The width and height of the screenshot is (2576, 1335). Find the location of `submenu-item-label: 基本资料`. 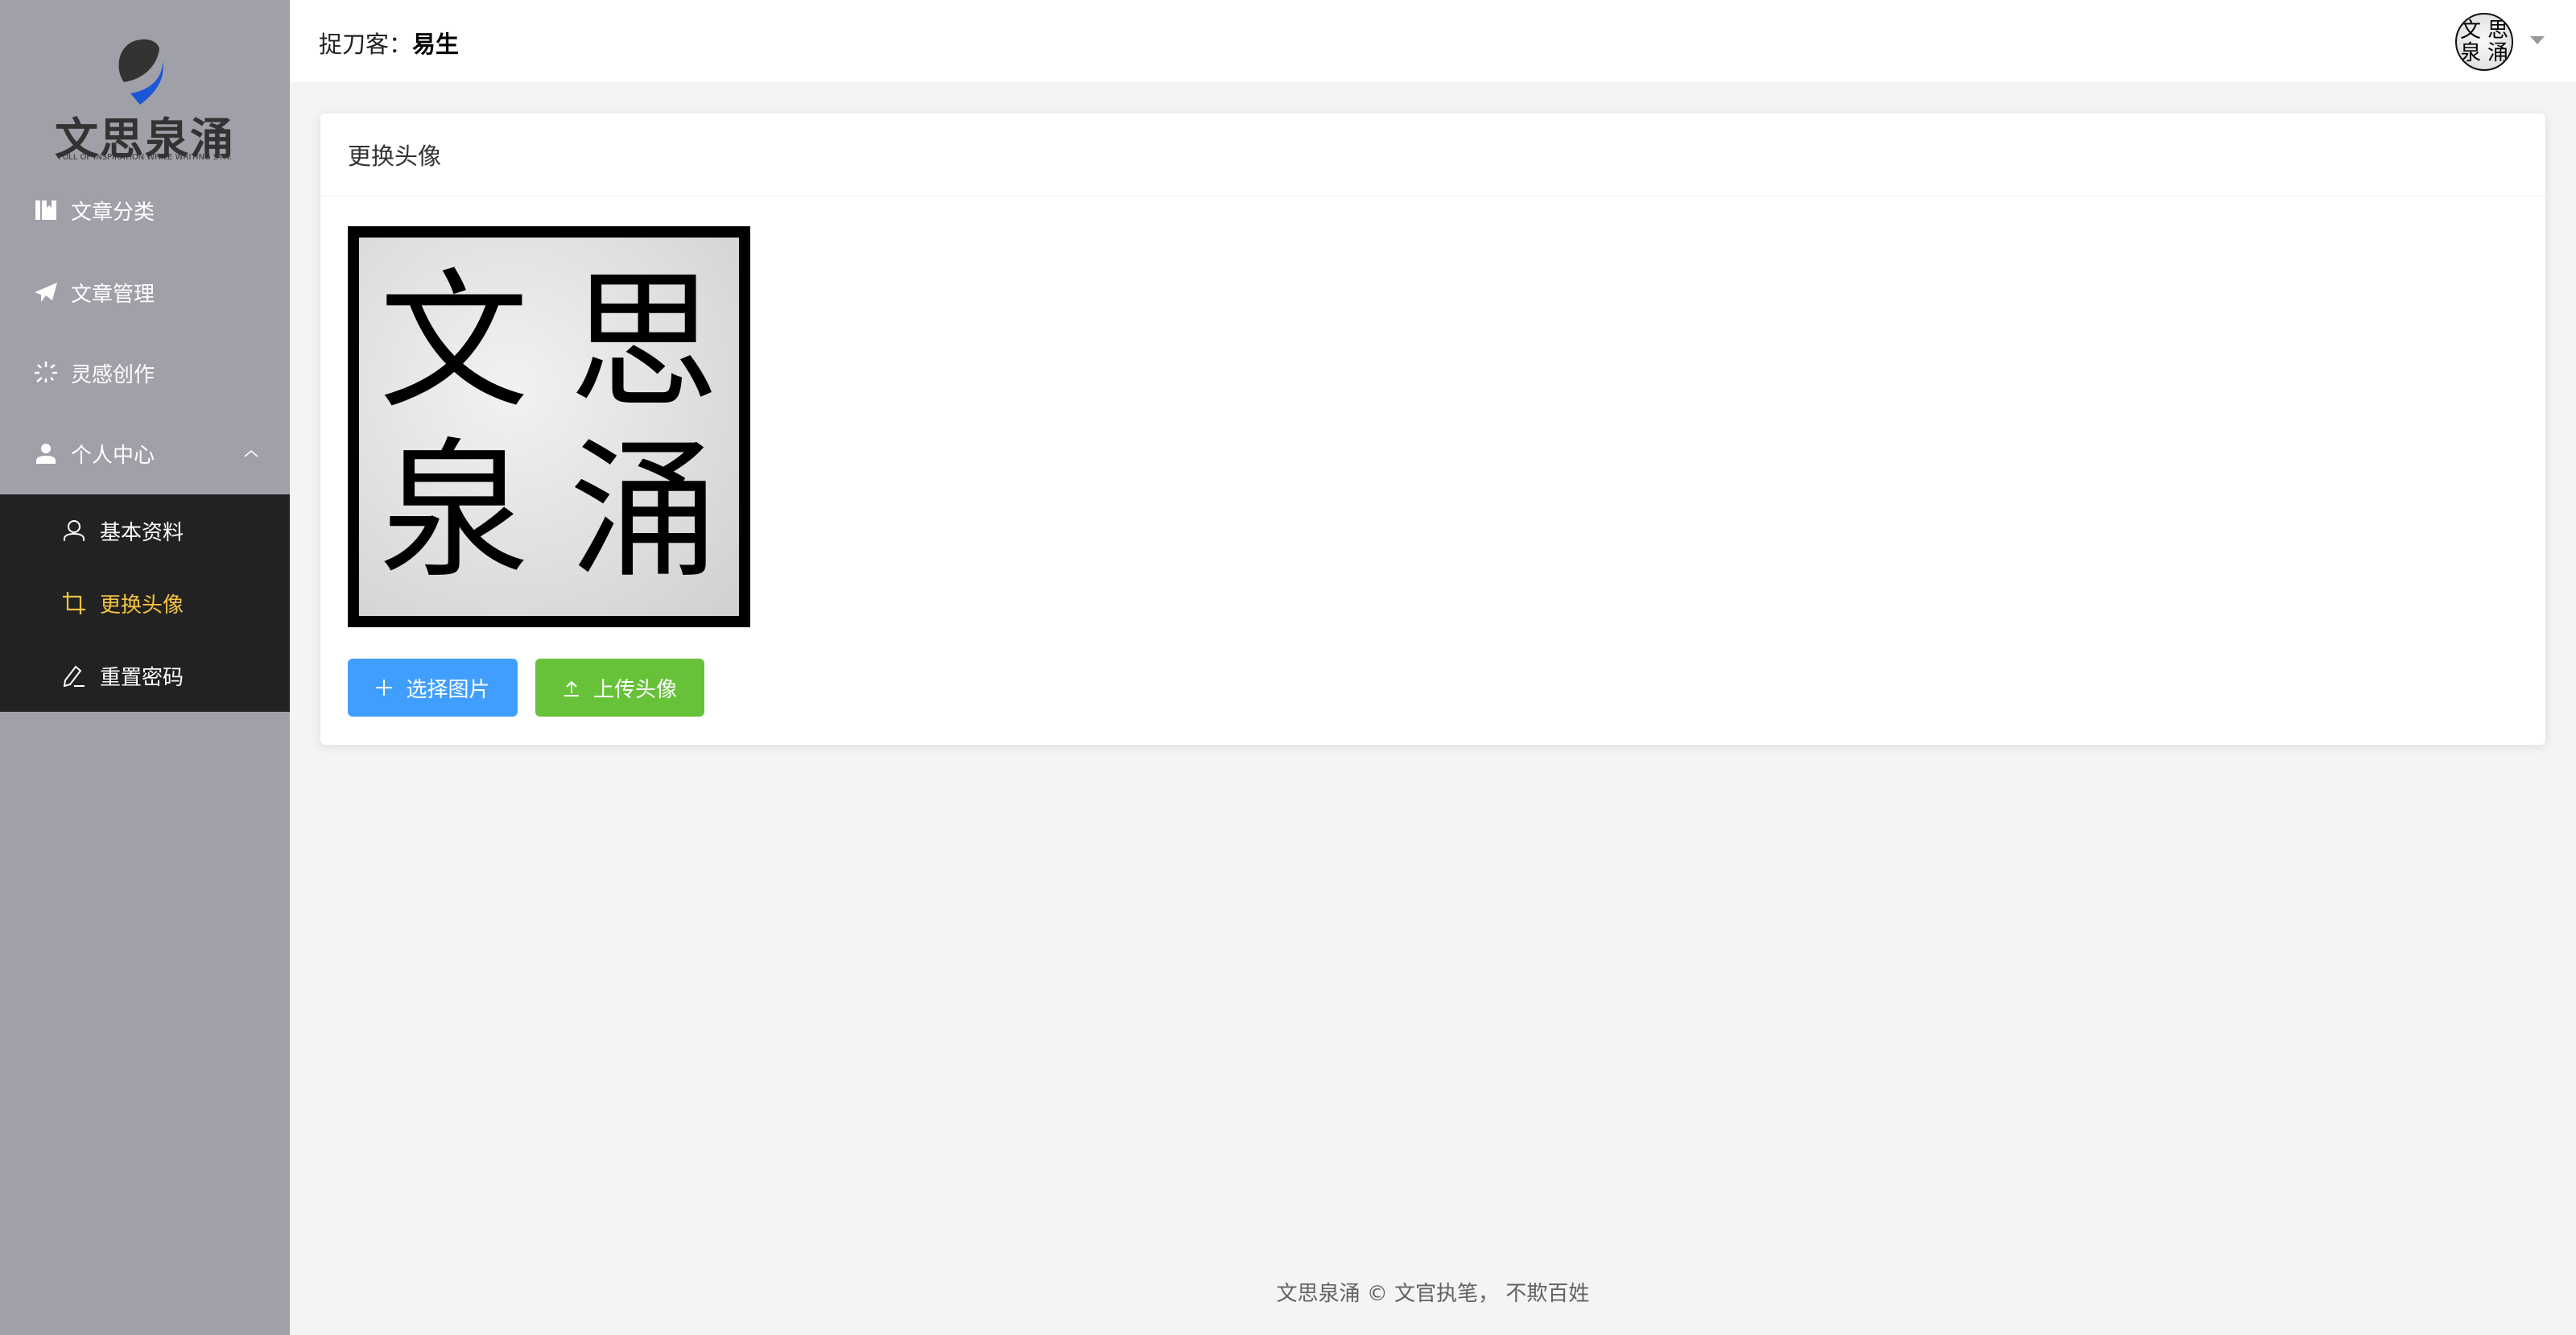

submenu-item-label: 基本资料 is located at coordinates (142, 532).